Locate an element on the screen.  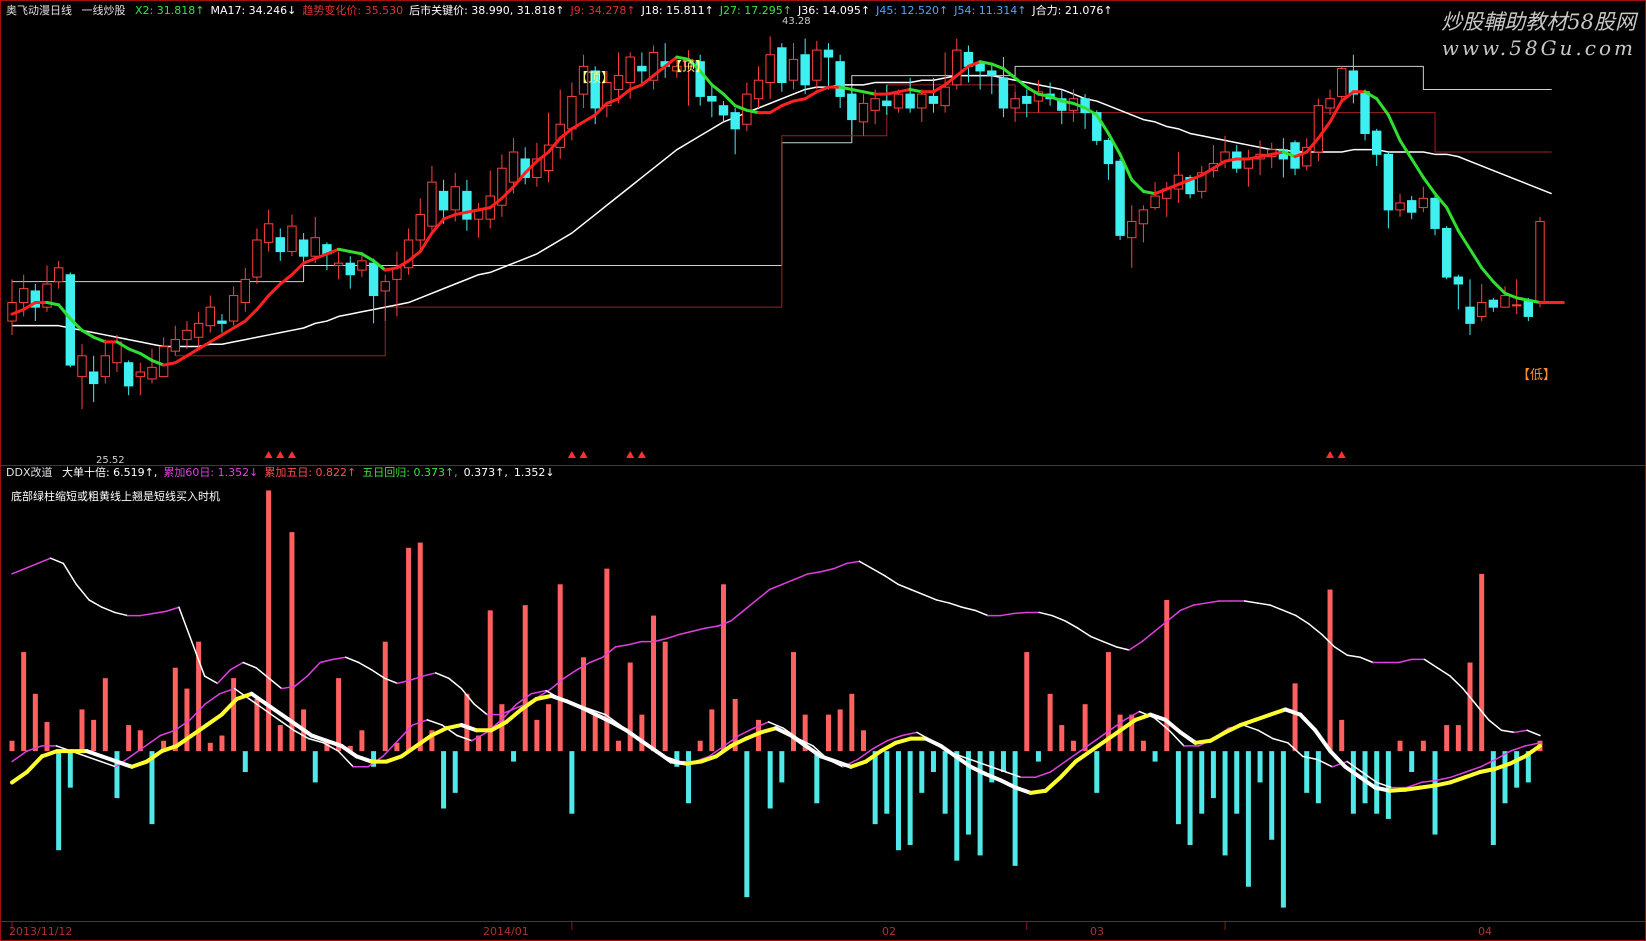
header-item-1: MA17: 34.246↓ is located at coordinates (253, 10).